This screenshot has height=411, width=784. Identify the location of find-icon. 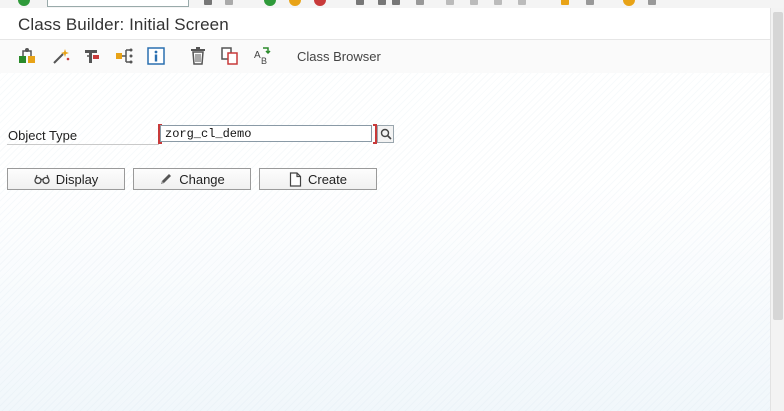
(382, 2).